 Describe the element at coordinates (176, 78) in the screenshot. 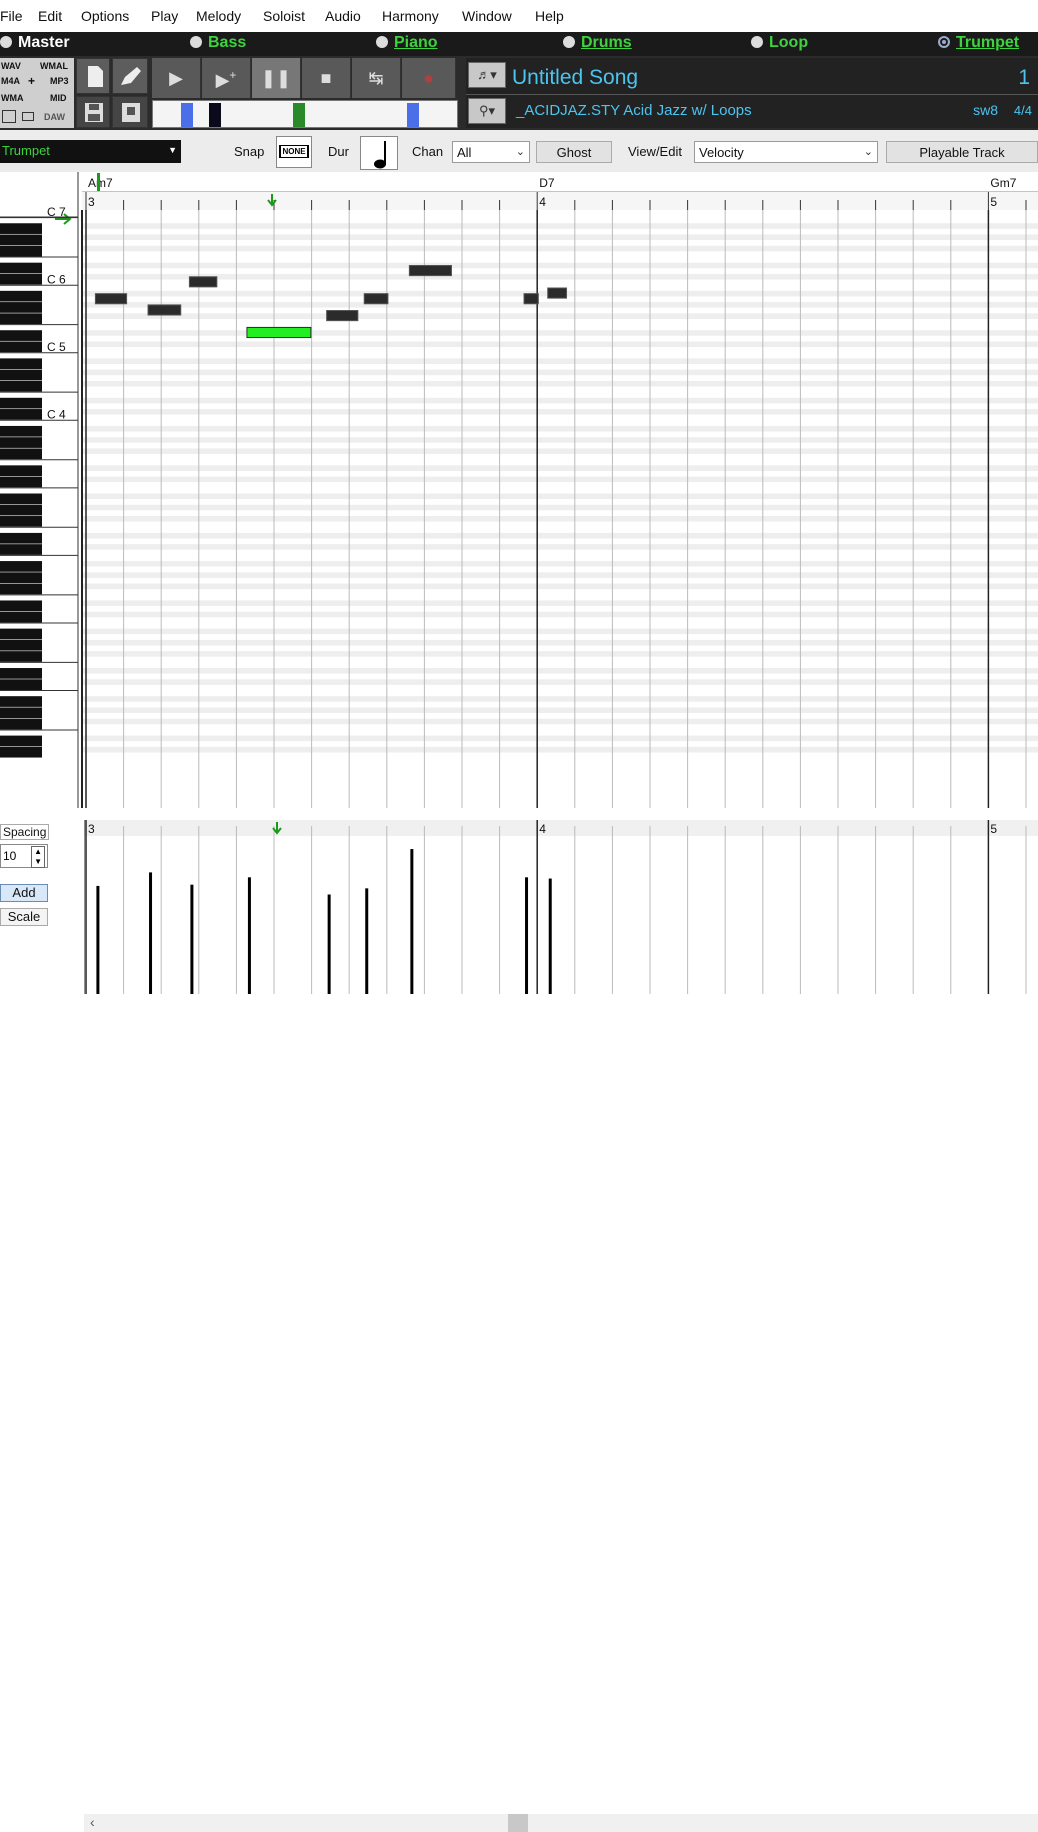

I see `play-button: ▶` at that location.